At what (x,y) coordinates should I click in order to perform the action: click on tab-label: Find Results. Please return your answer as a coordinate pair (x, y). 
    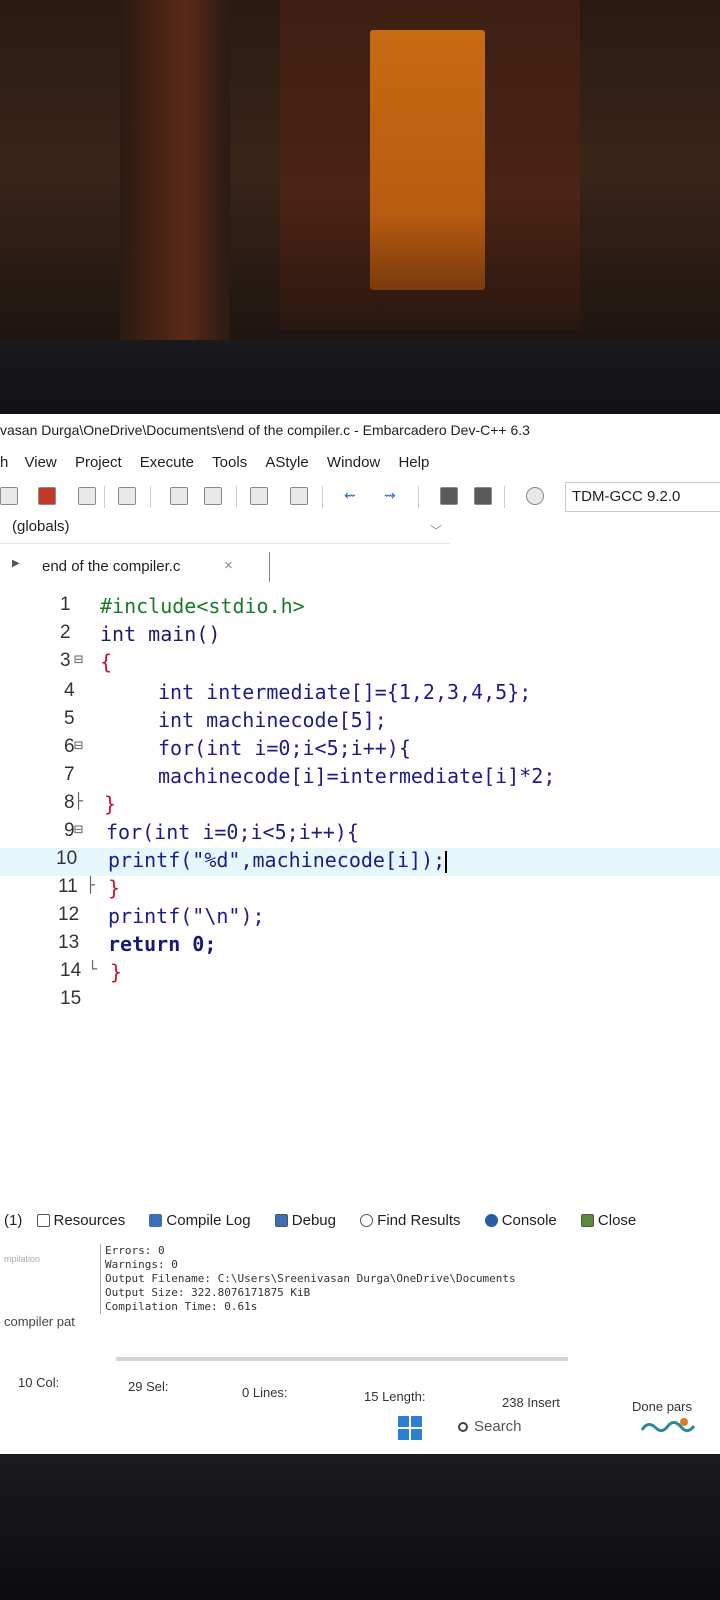
    Looking at the image, I should click on (419, 1220).